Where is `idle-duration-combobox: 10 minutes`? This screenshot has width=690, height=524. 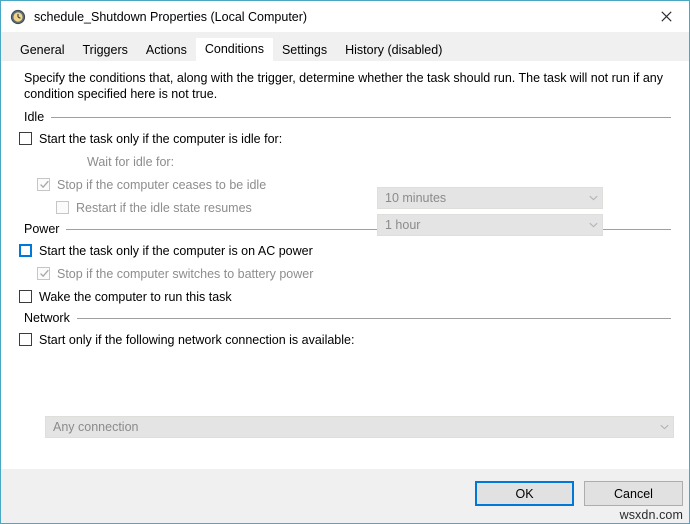
idle-duration-combobox: 10 minutes is located at coordinates (490, 198).